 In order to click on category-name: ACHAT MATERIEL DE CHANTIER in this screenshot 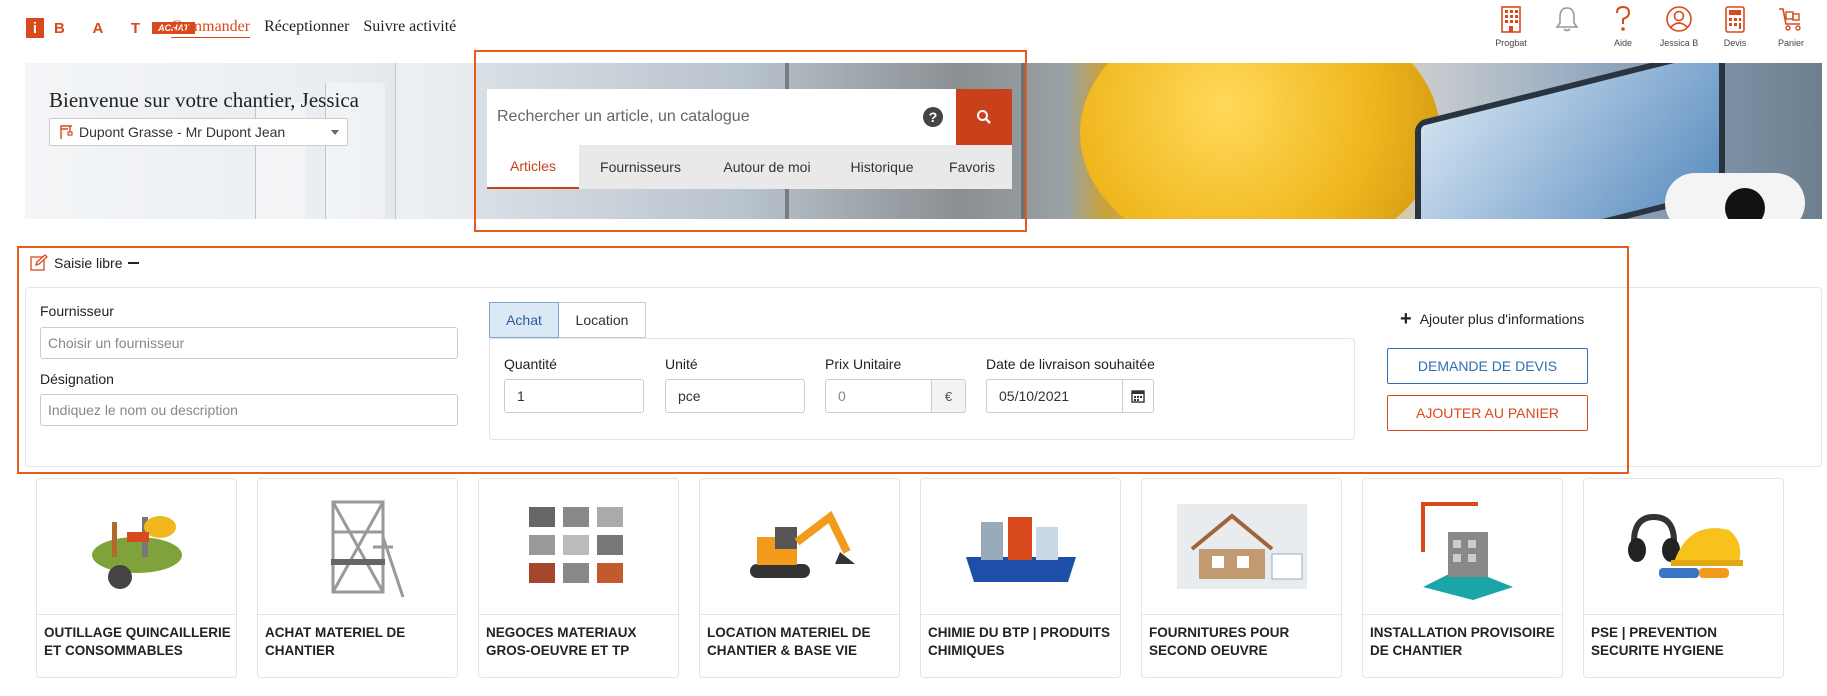, I will do `click(335, 641)`.